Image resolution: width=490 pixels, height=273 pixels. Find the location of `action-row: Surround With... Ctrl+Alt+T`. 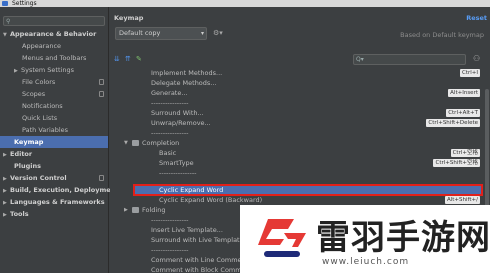

action-row: Surround With... Ctrl+Alt+T is located at coordinates (296, 113).